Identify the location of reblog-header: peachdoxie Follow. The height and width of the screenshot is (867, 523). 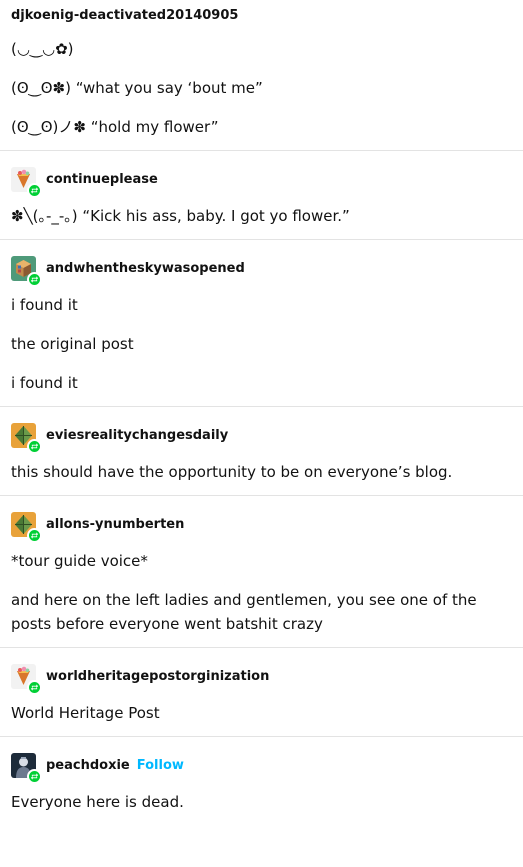
(261, 767).